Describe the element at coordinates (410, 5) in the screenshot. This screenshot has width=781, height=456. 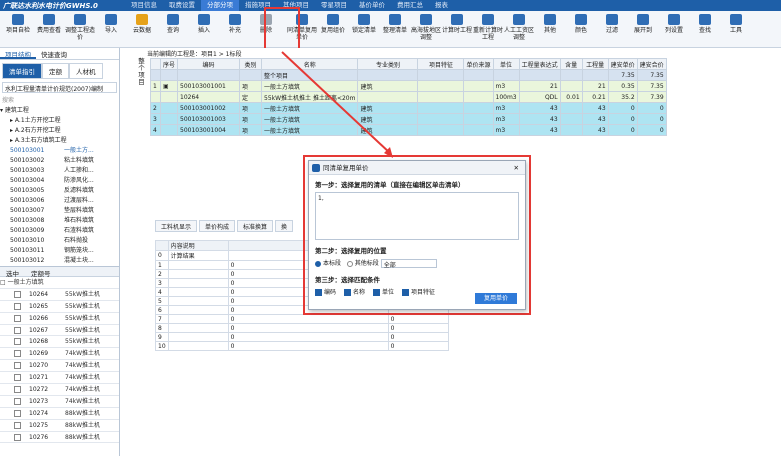
I see `menu-item: 费用汇总` at that location.